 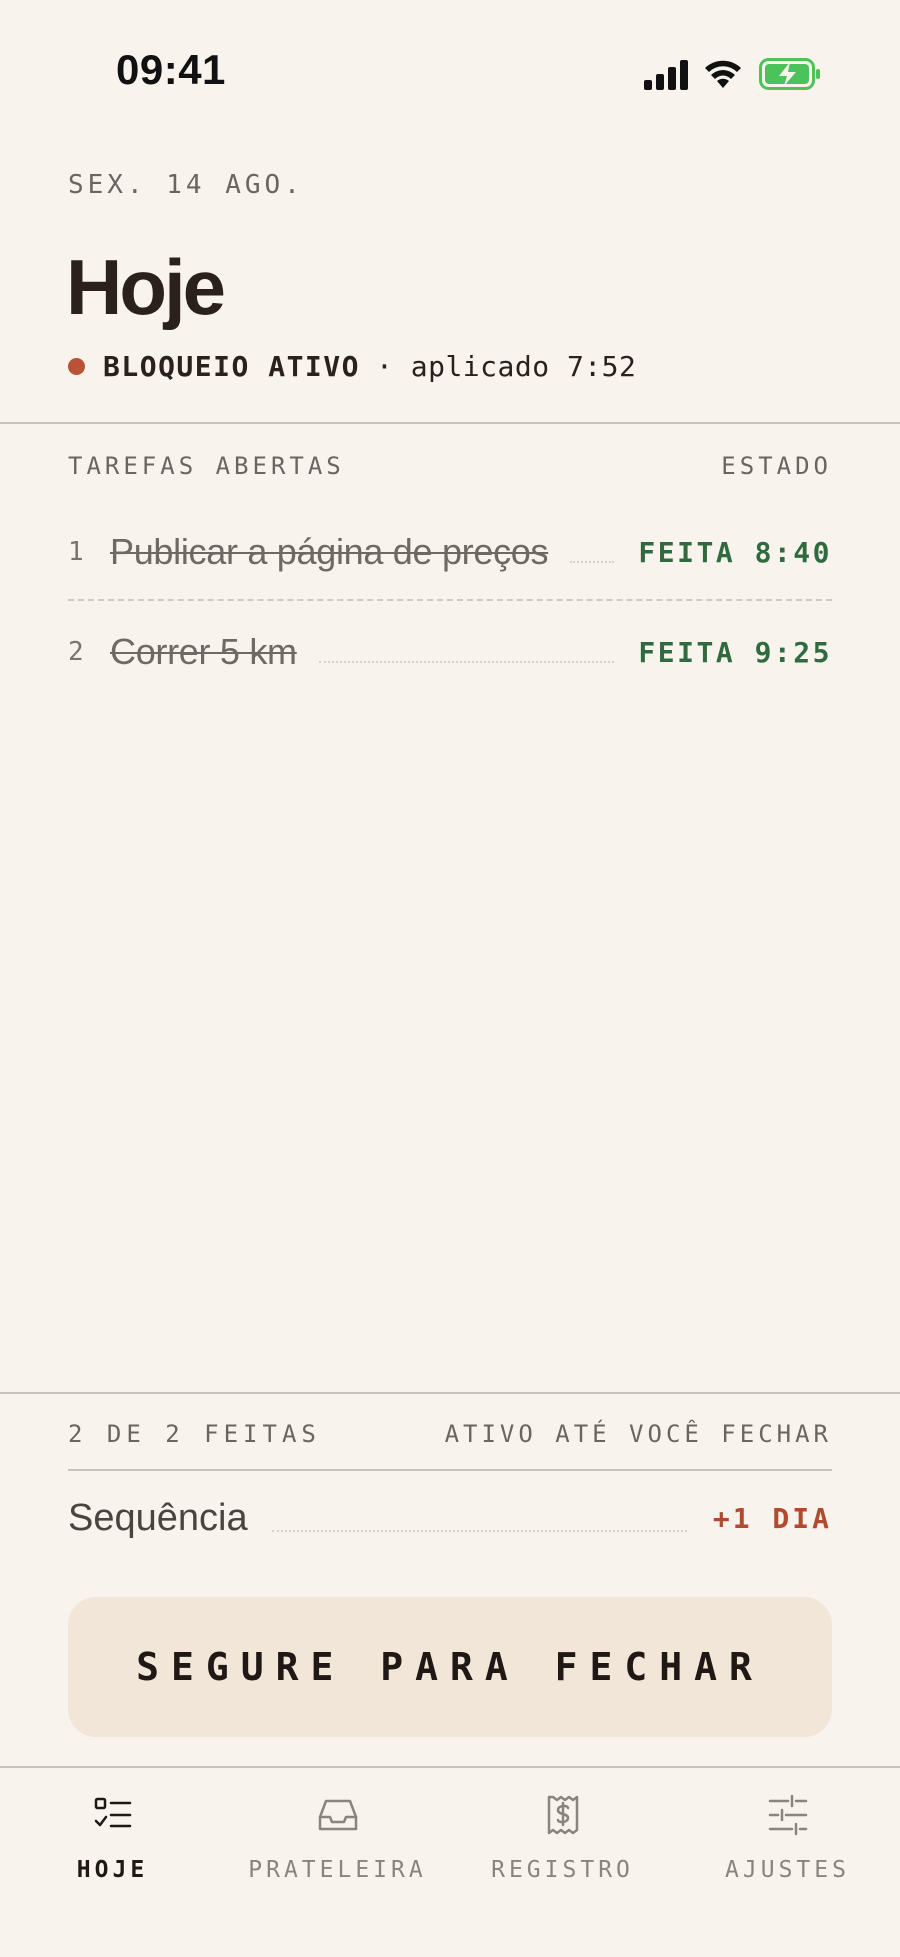 What do you see at coordinates (450, 652) in the screenshot?
I see `task-row: 2 Correr 5 km FEITA 9:25` at bounding box center [450, 652].